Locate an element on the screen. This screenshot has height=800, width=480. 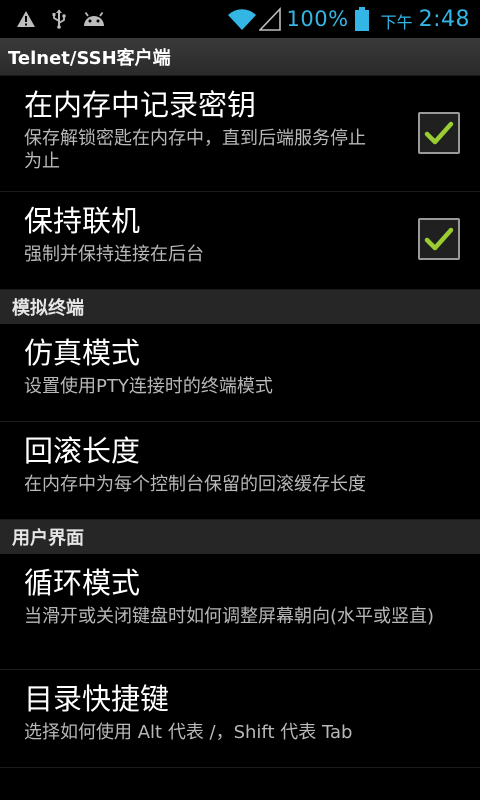
wifi-icon is located at coordinates (241, 19).